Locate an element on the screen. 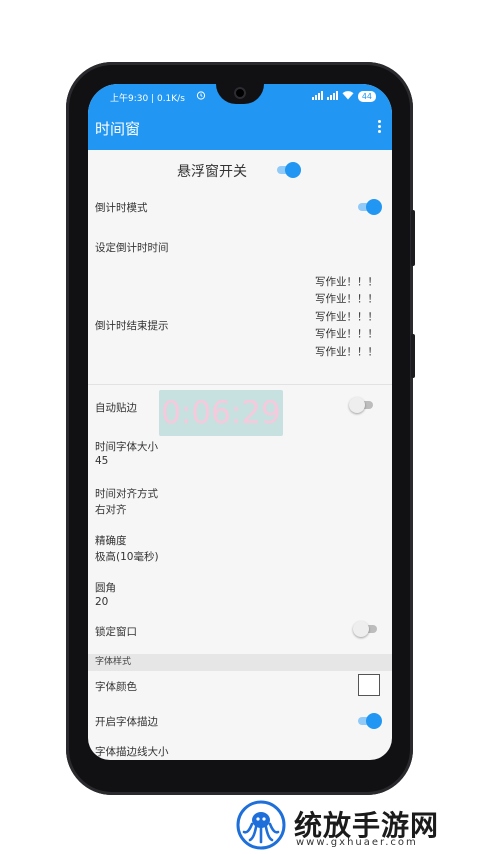  power-button is located at coordinates (413, 356).